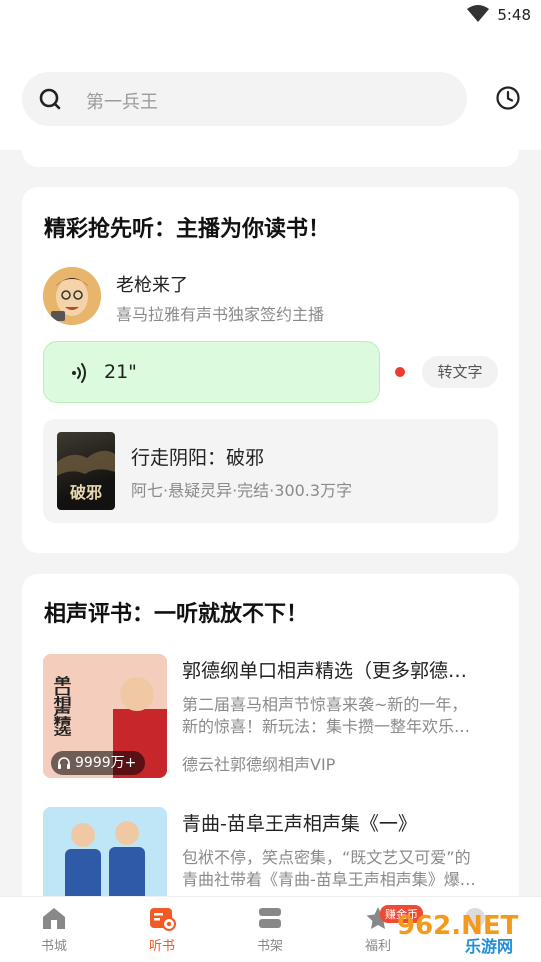  What do you see at coordinates (508, 98) in the screenshot?
I see `history-clock-icon` at bounding box center [508, 98].